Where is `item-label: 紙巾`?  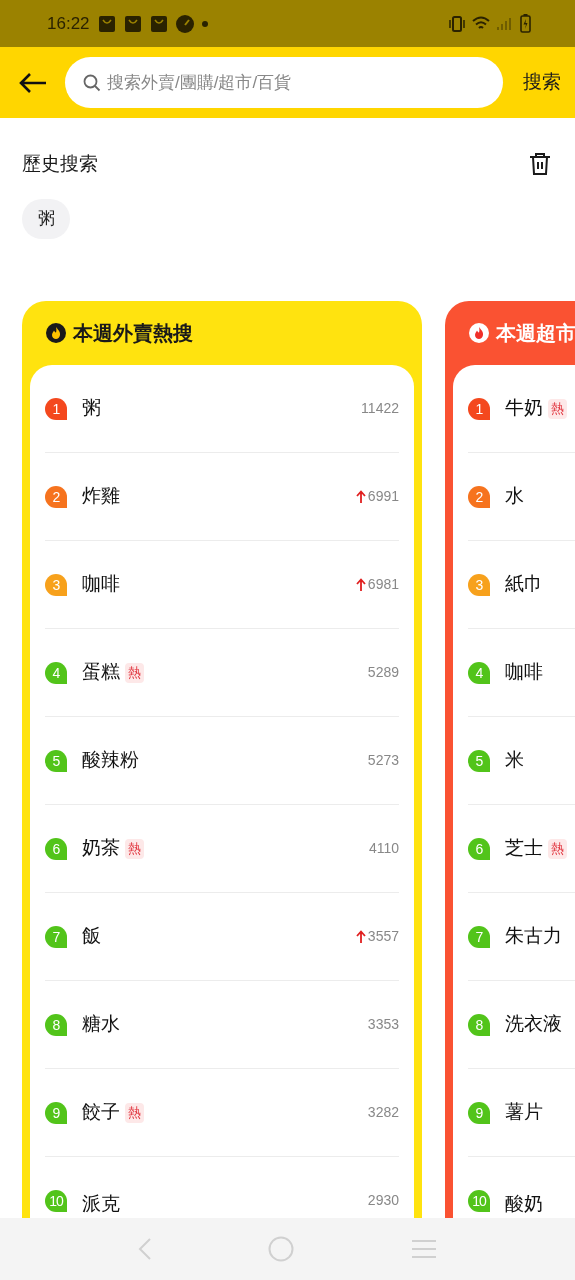 item-label: 紙巾 is located at coordinates (524, 584).